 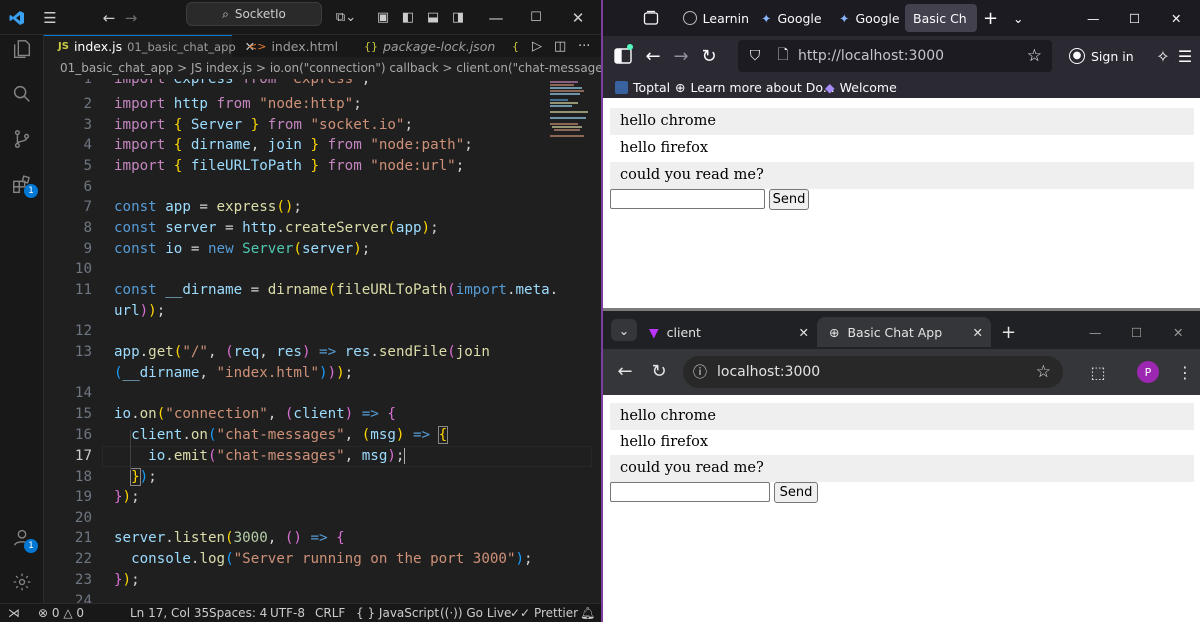 I want to click on firefox-tab: Learnin, so click(x=712, y=18).